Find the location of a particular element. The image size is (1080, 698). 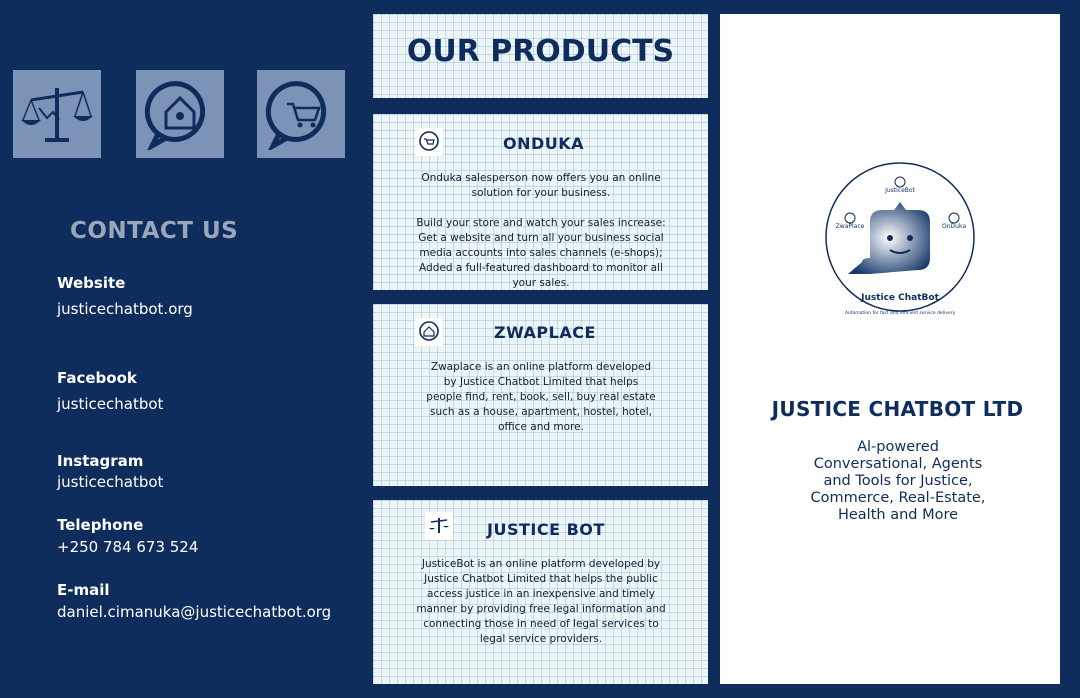

instagram-label: Instagram is located at coordinates (100, 461).